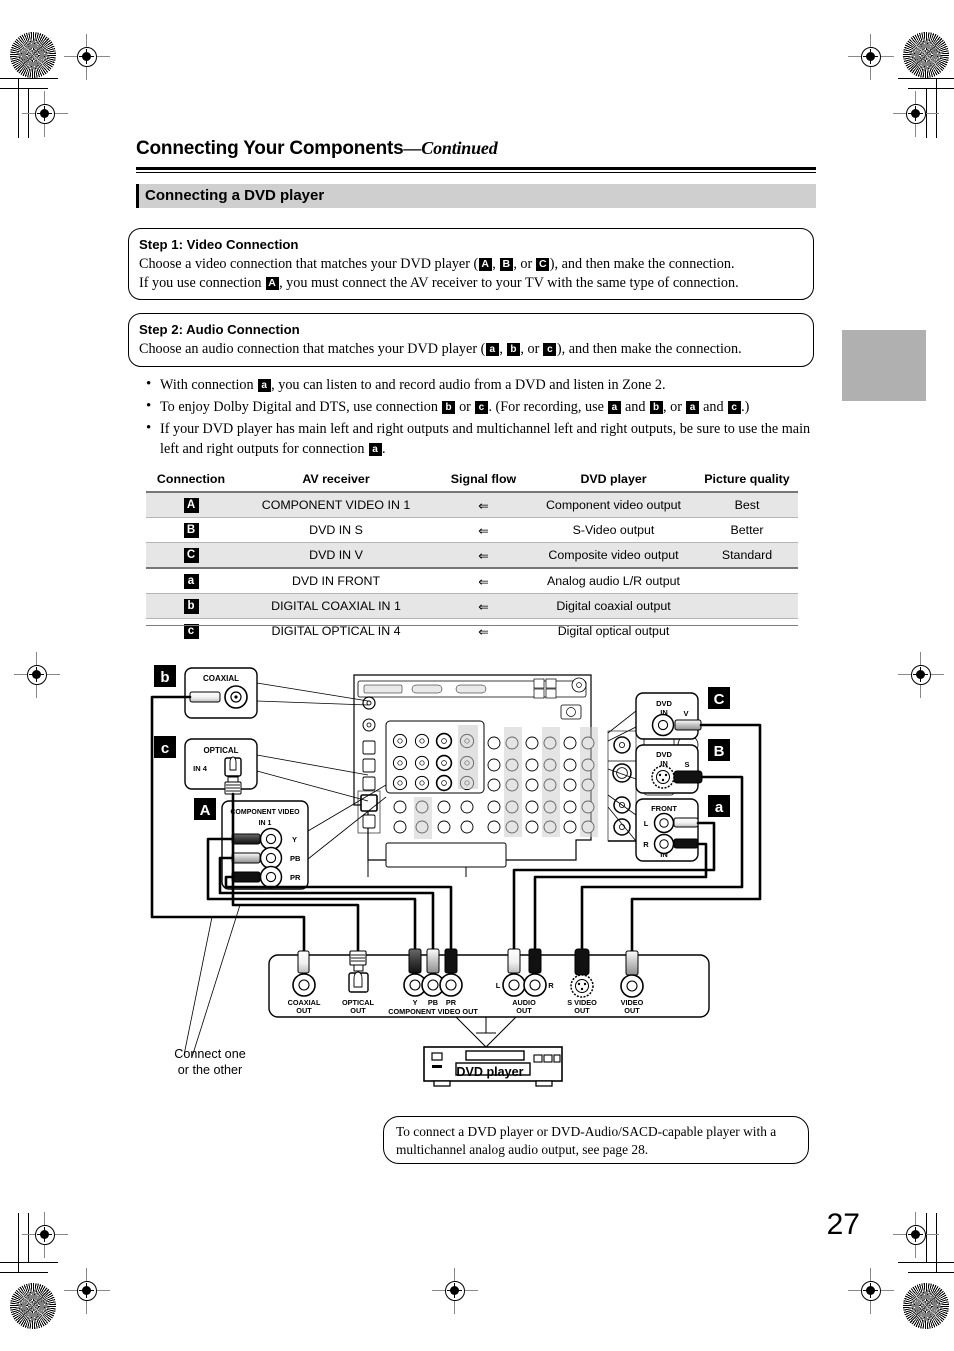  I want to click on table-bottom-rule, so click(472, 626).